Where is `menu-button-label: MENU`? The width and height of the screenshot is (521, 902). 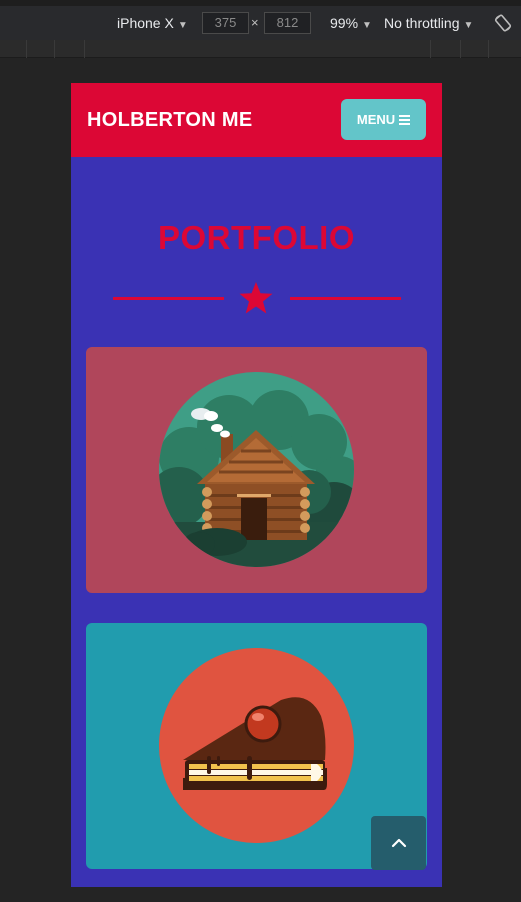
menu-button-label: MENU is located at coordinates (376, 119).